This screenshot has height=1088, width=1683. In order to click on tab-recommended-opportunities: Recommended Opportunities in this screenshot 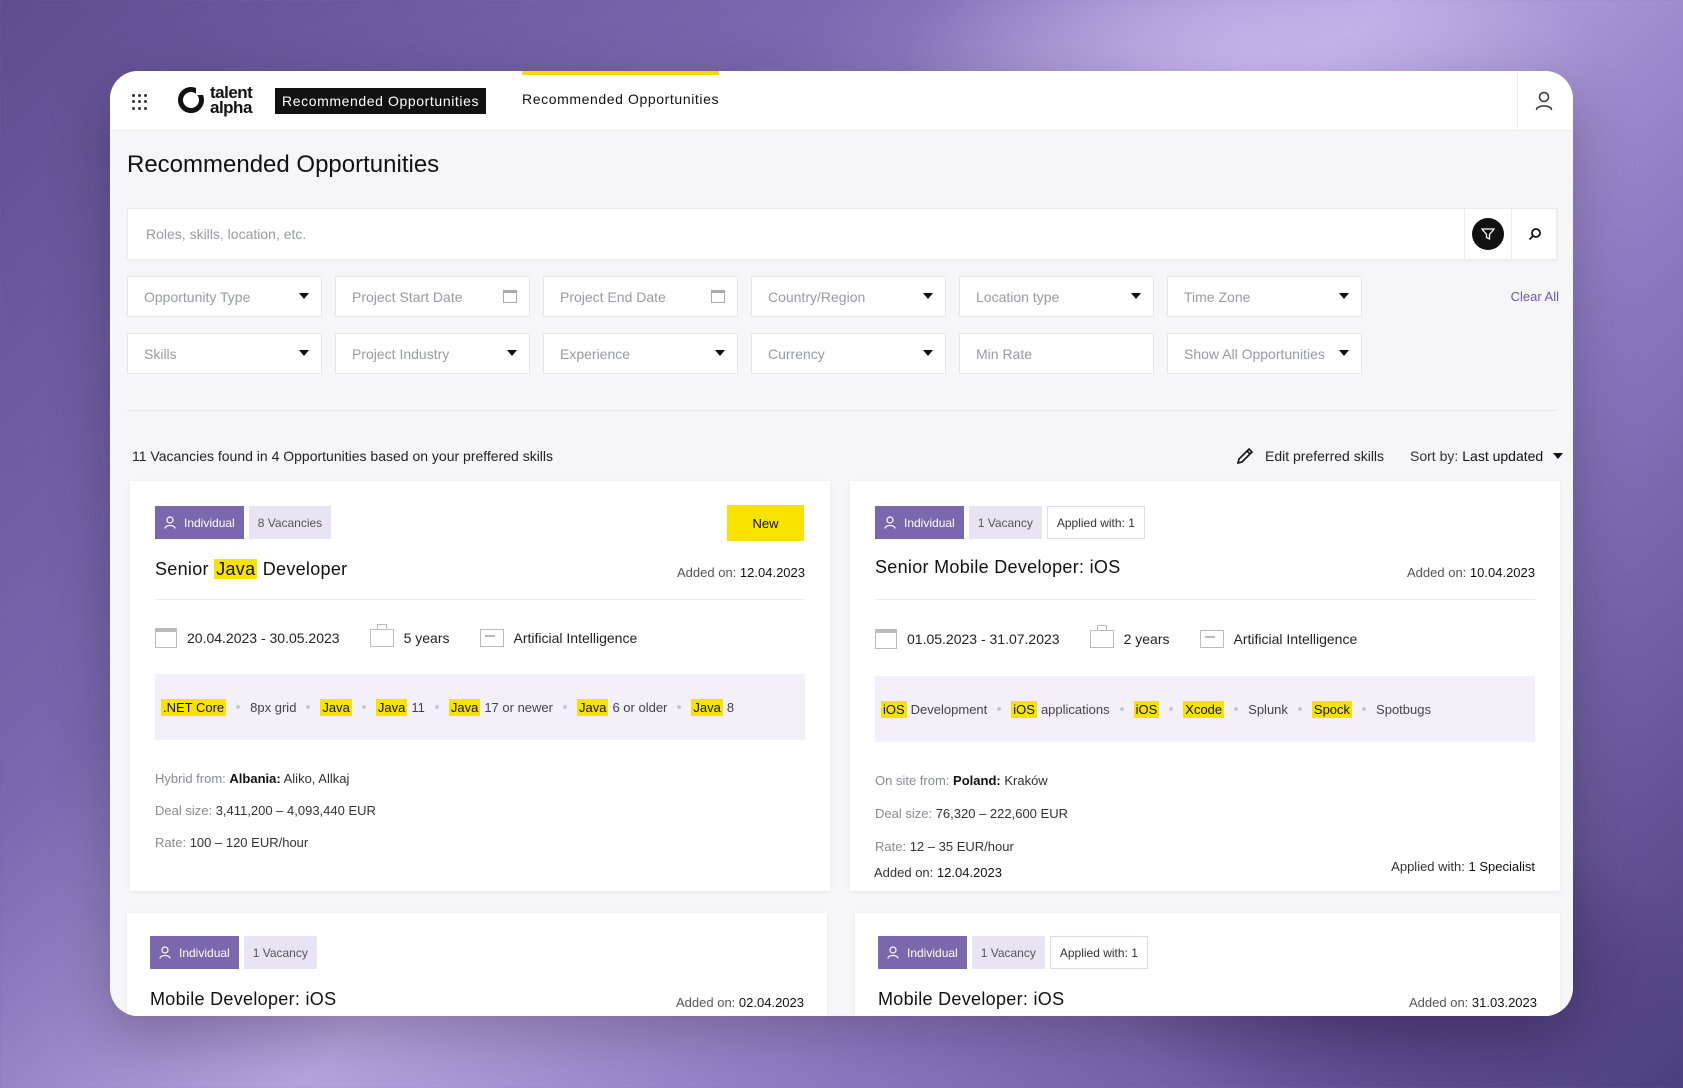, I will do `click(621, 101)`.